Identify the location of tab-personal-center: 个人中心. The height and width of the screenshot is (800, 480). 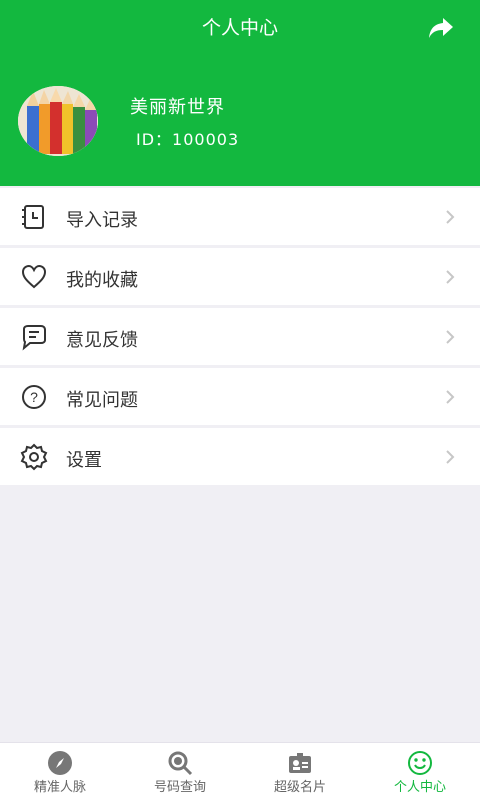
(420, 771).